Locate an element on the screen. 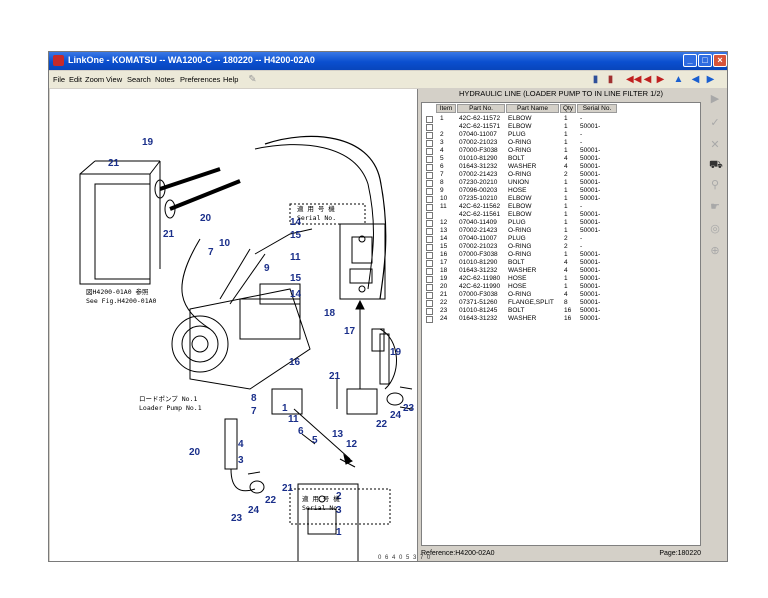 This screenshot has width=768, height=598. col-serial: Serial No. is located at coordinates (597, 108).